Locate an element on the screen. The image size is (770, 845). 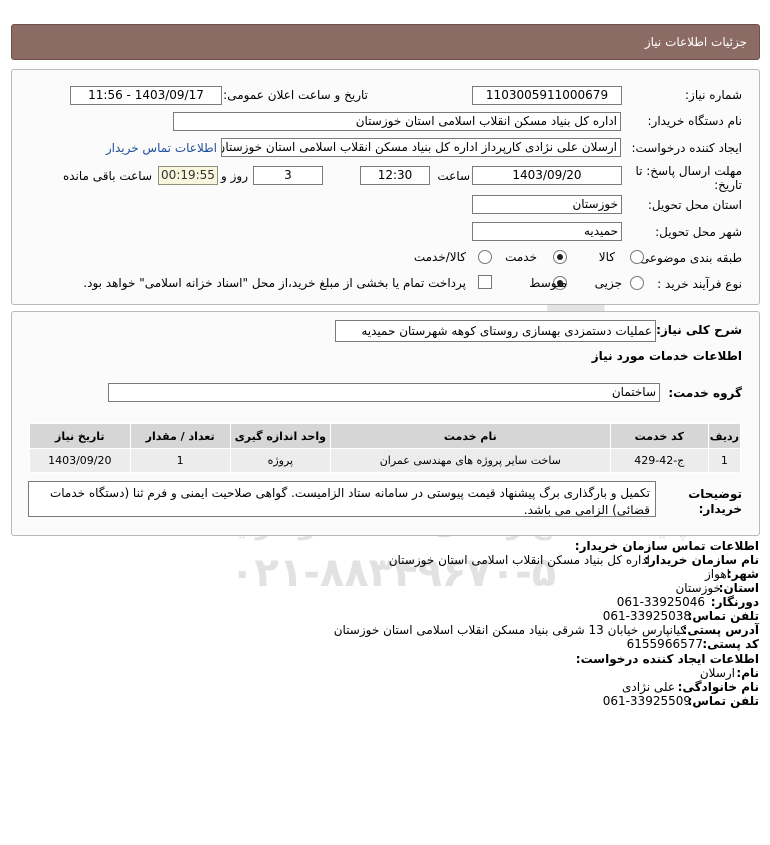
deadline-time-label: ساعت is located at coordinates (453, 176).